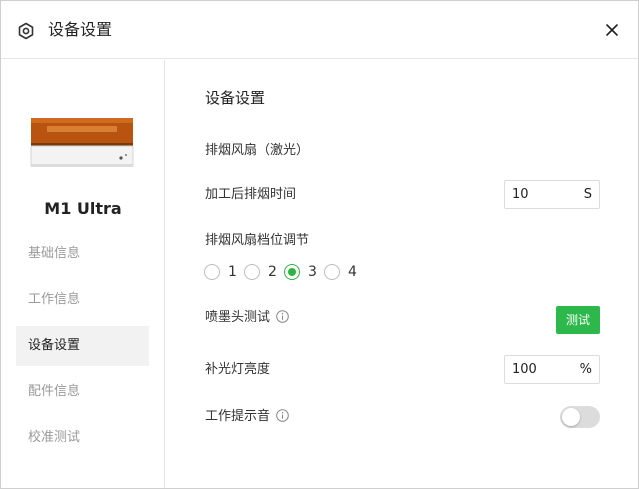  Describe the element at coordinates (257, 240) in the screenshot. I see `fan-level-label: 排烟风扇档位调节` at that location.